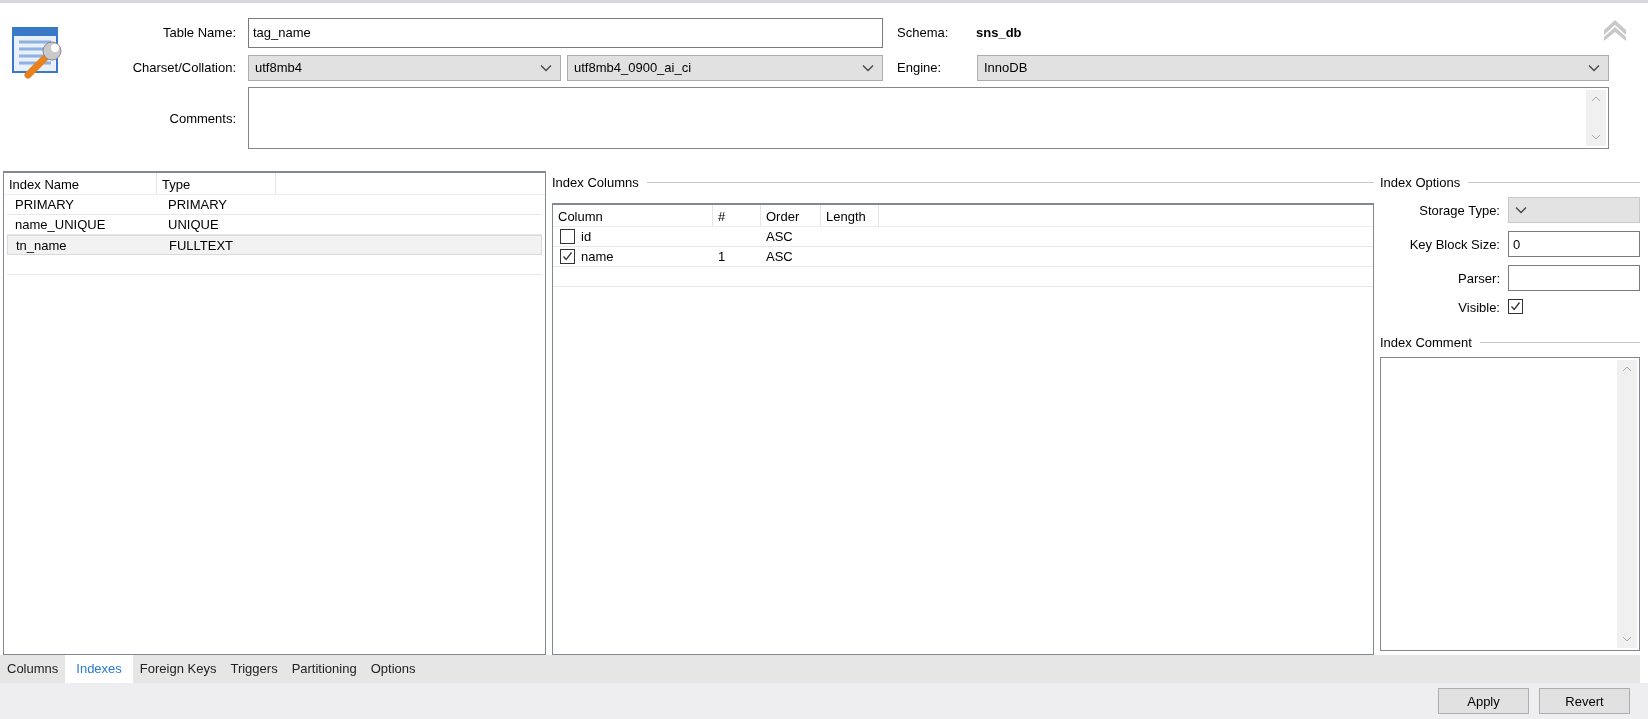 The image size is (1648, 719). I want to click on field-label: Engine:, so click(919, 67).